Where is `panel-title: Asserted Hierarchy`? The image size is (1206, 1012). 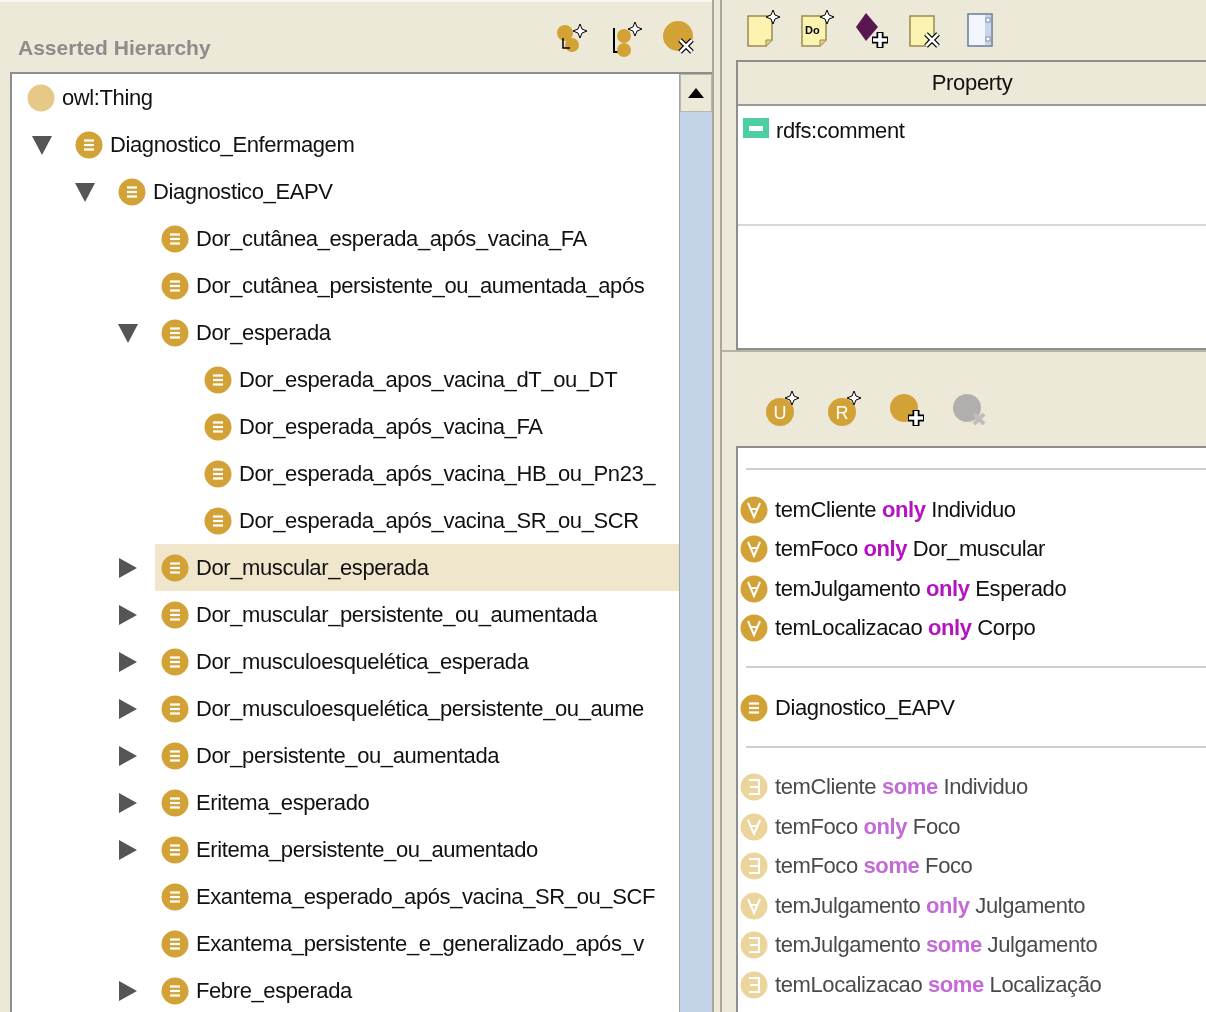 panel-title: Asserted Hierarchy is located at coordinates (114, 47).